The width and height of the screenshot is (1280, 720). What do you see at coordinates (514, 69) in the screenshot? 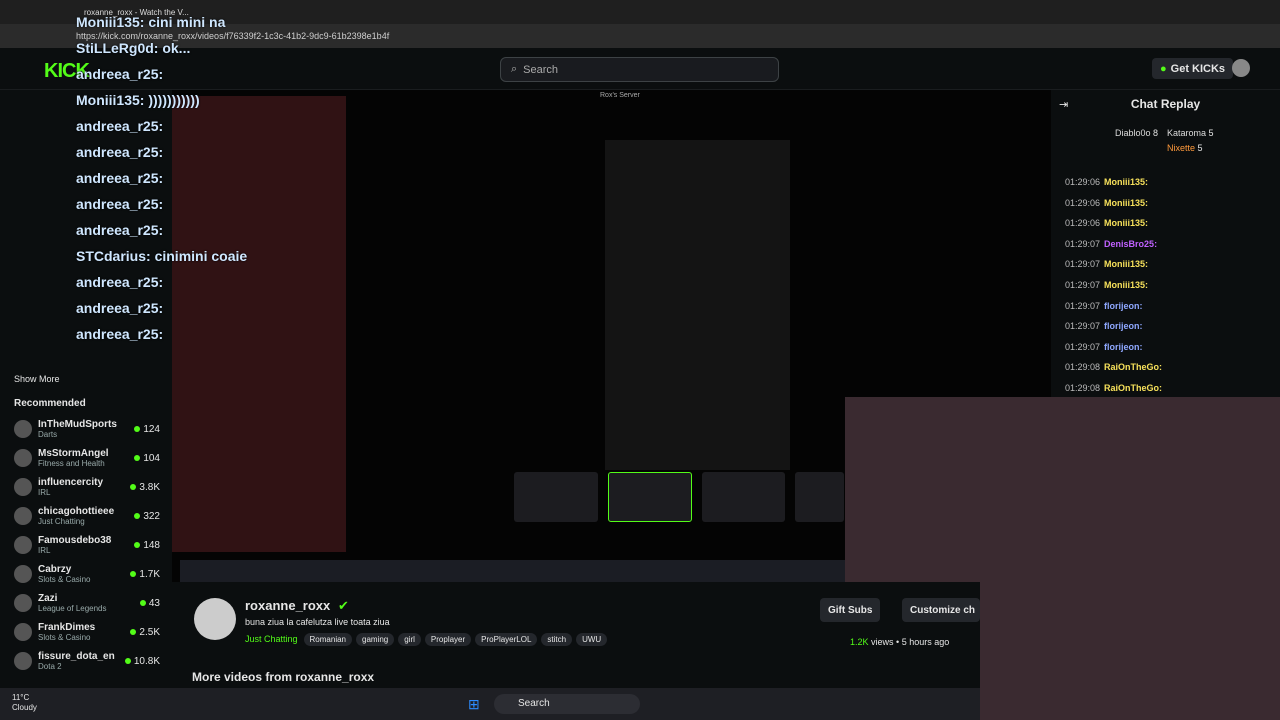
I see `search-icon: ⌕` at bounding box center [514, 69].